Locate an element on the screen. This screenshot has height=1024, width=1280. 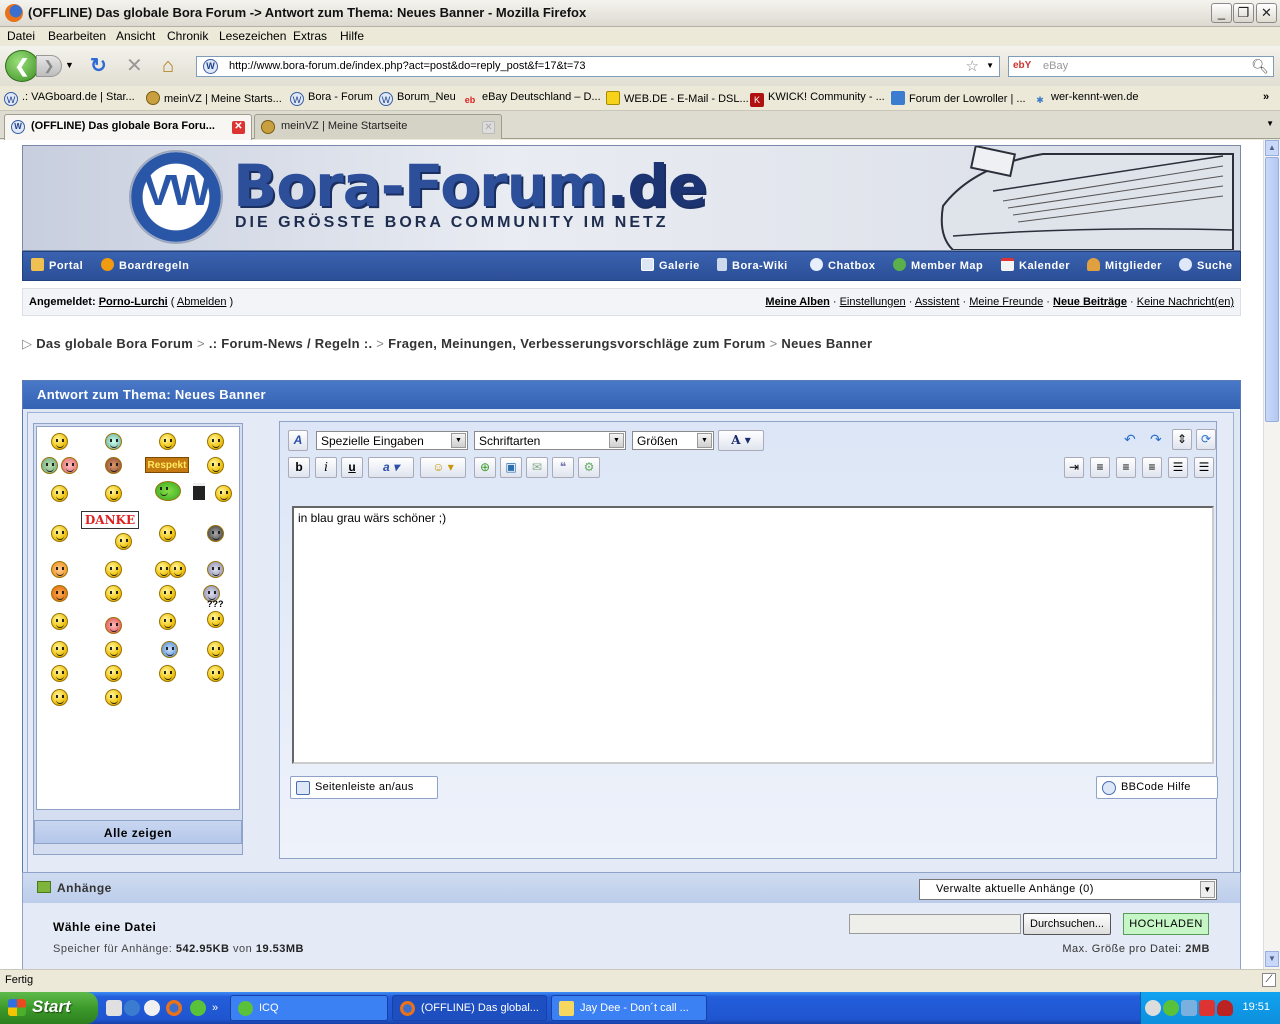
menu-extras: Extras is located at coordinates (310, 36).